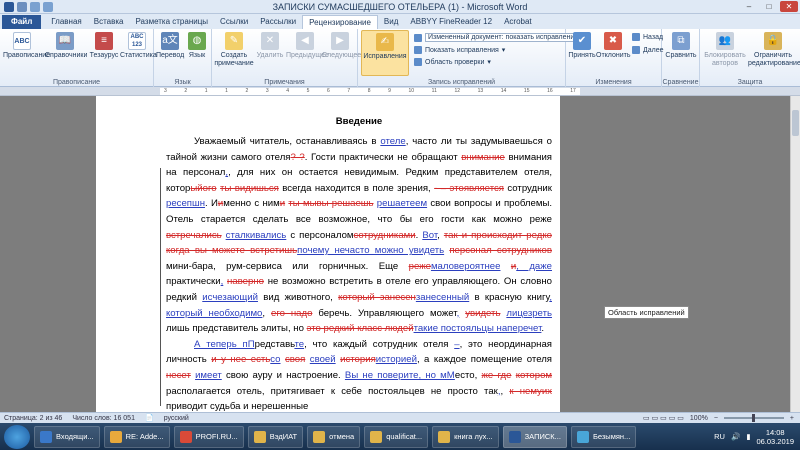 The width and height of the screenshot is (800, 450). What do you see at coordinates (385, 42) in the screenshot?
I see `track-changes-icon: ✍` at bounding box center [385, 42].